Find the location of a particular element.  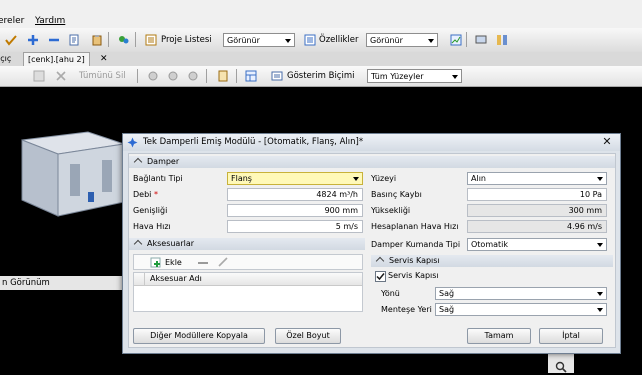

accessories-toolbar: Ekle is located at coordinates (248, 262).